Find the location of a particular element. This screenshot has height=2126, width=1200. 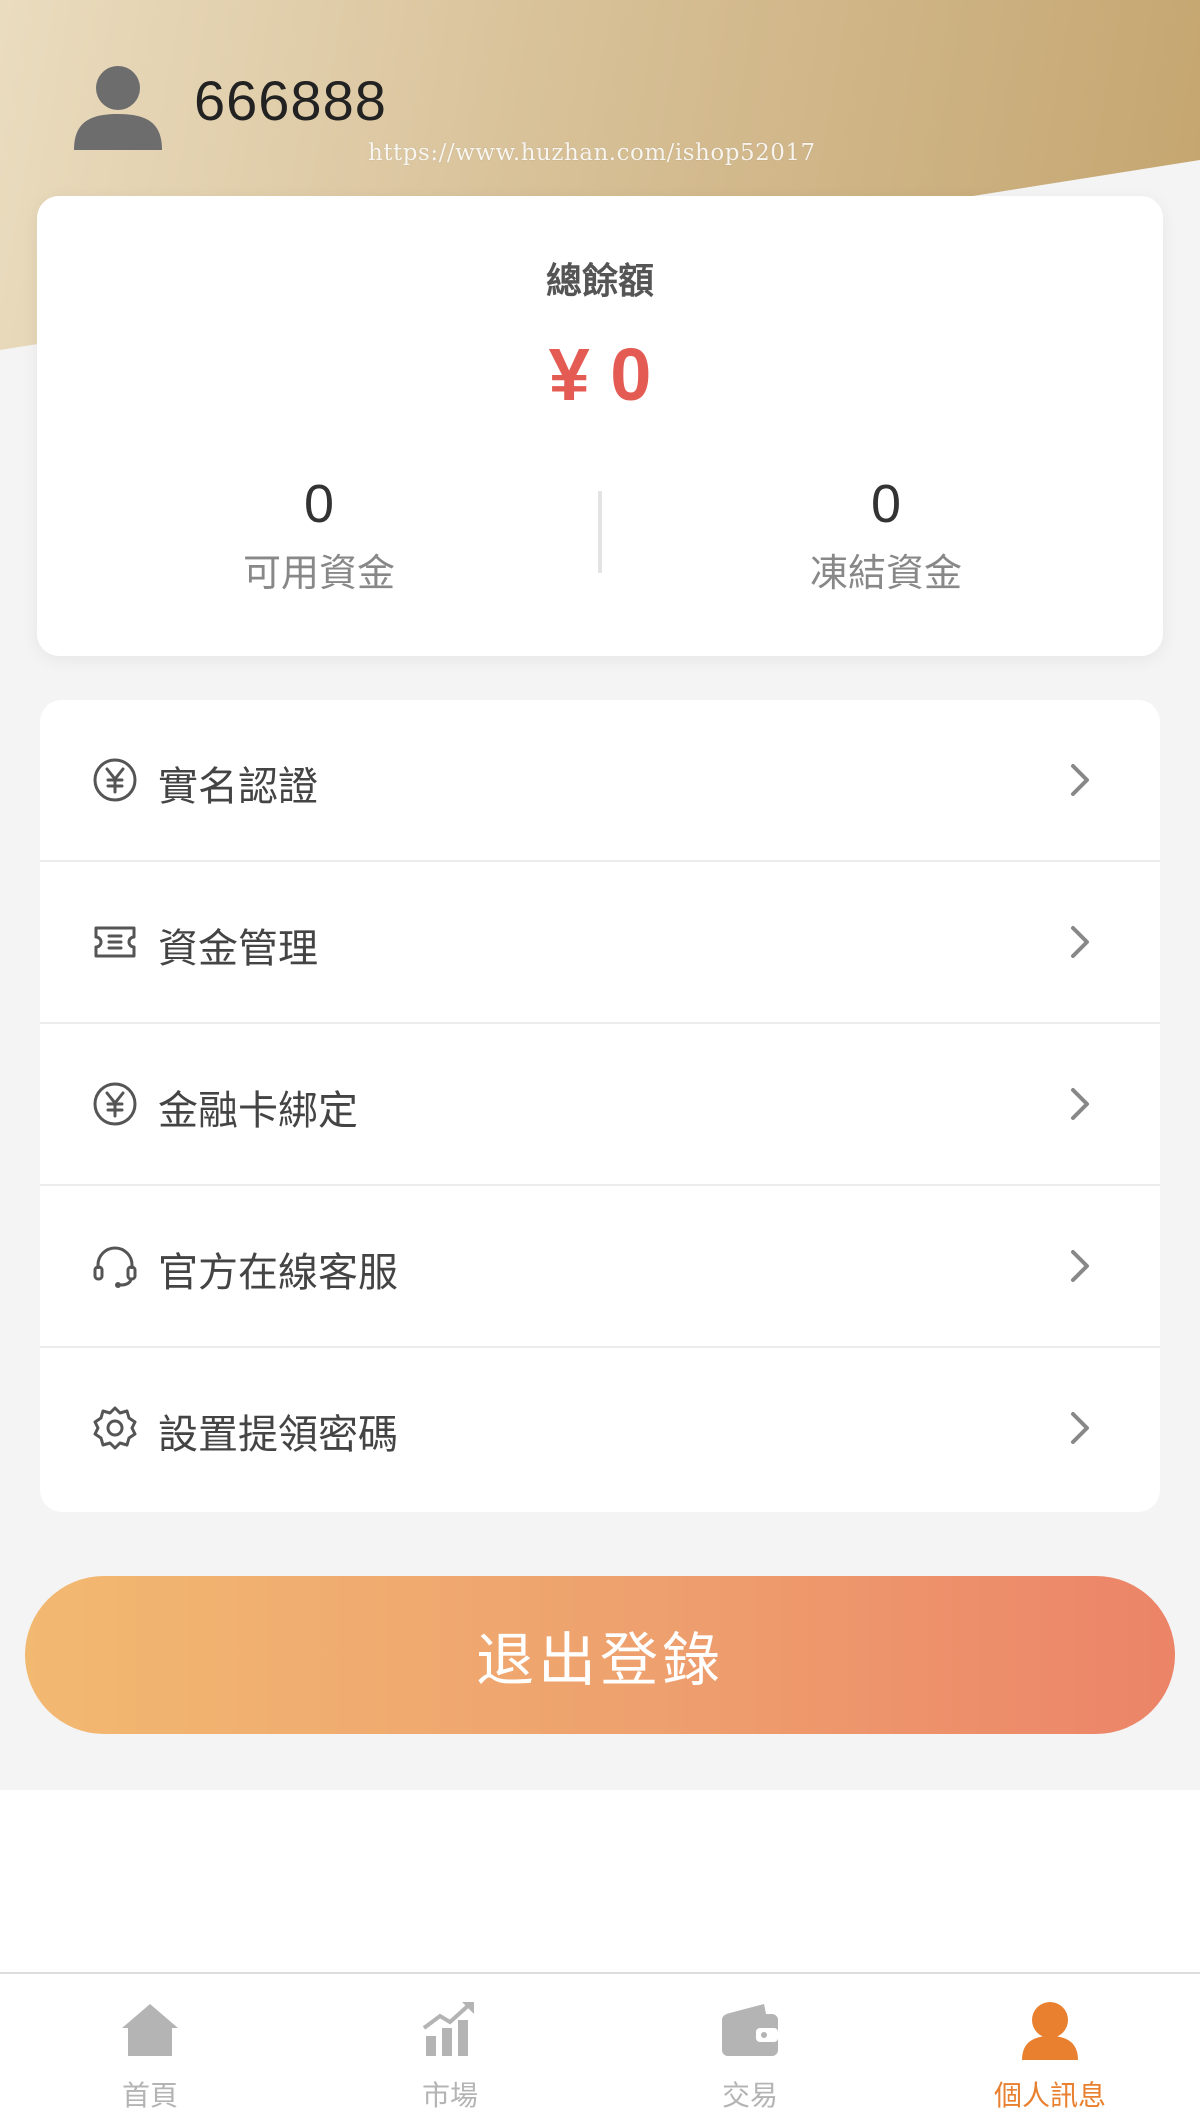

watermark-text: https://www.huzhan.com/ishop52017 is located at coordinates (592, 153).